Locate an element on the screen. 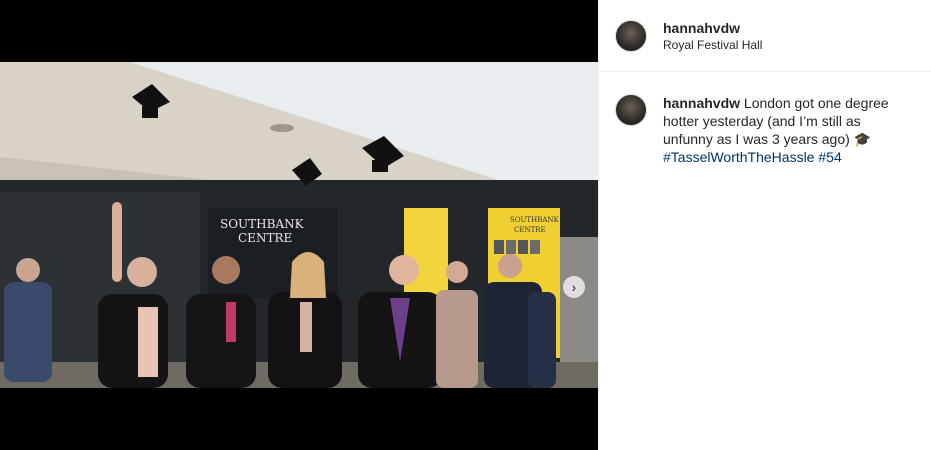  caption-username: hannahvdw is located at coordinates (701, 103).